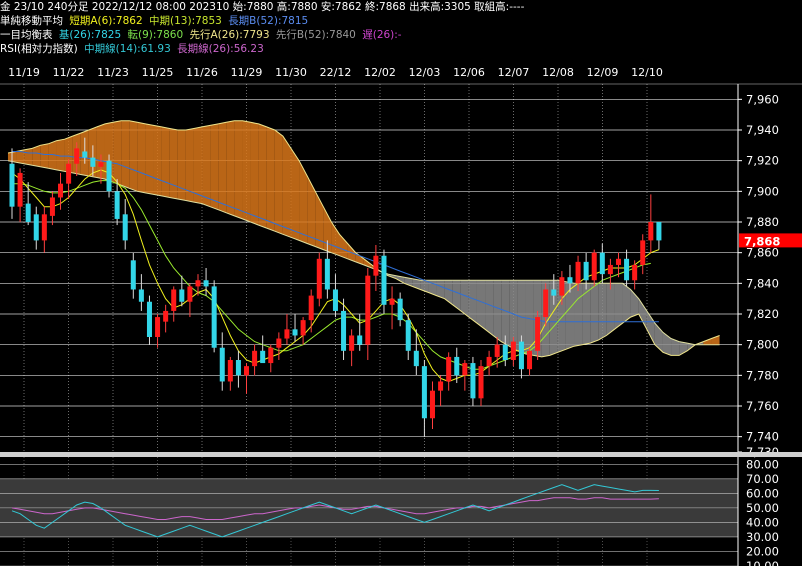 This screenshot has width=802, height=566. Describe the element at coordinates (762, 493) in the screenshot. I see `rsi-tick-label: 60.00` at that location.